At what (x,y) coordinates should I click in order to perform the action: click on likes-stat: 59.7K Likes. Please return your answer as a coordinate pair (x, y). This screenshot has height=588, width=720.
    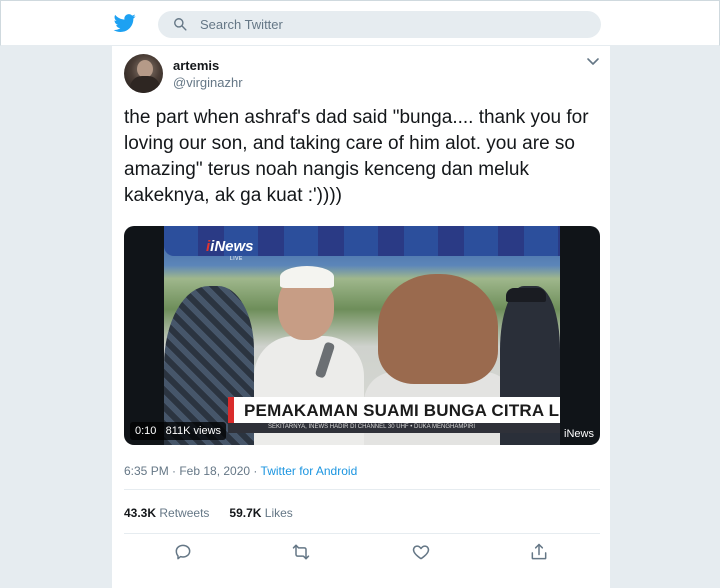
    Looking at the image, I should click on (260, 513).